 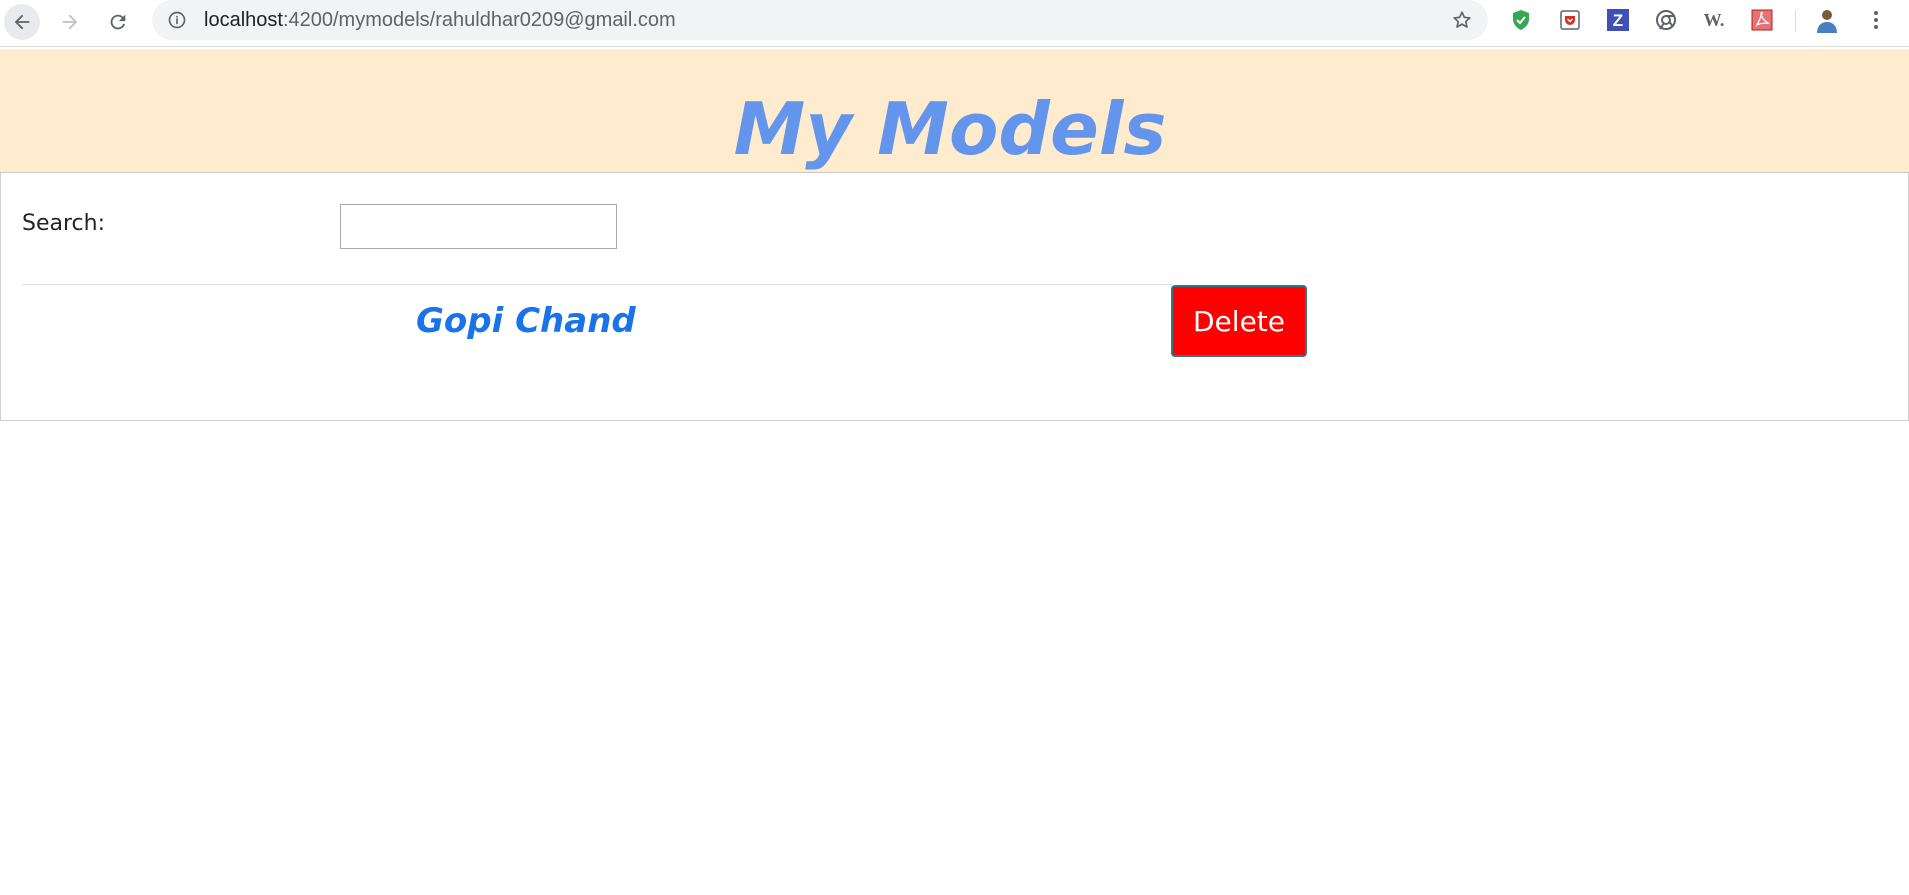 What do you see at coordinates (1462, 20) in the screenshot?
I see `bookmark-star-icon` at bounding box center [1462, 20].